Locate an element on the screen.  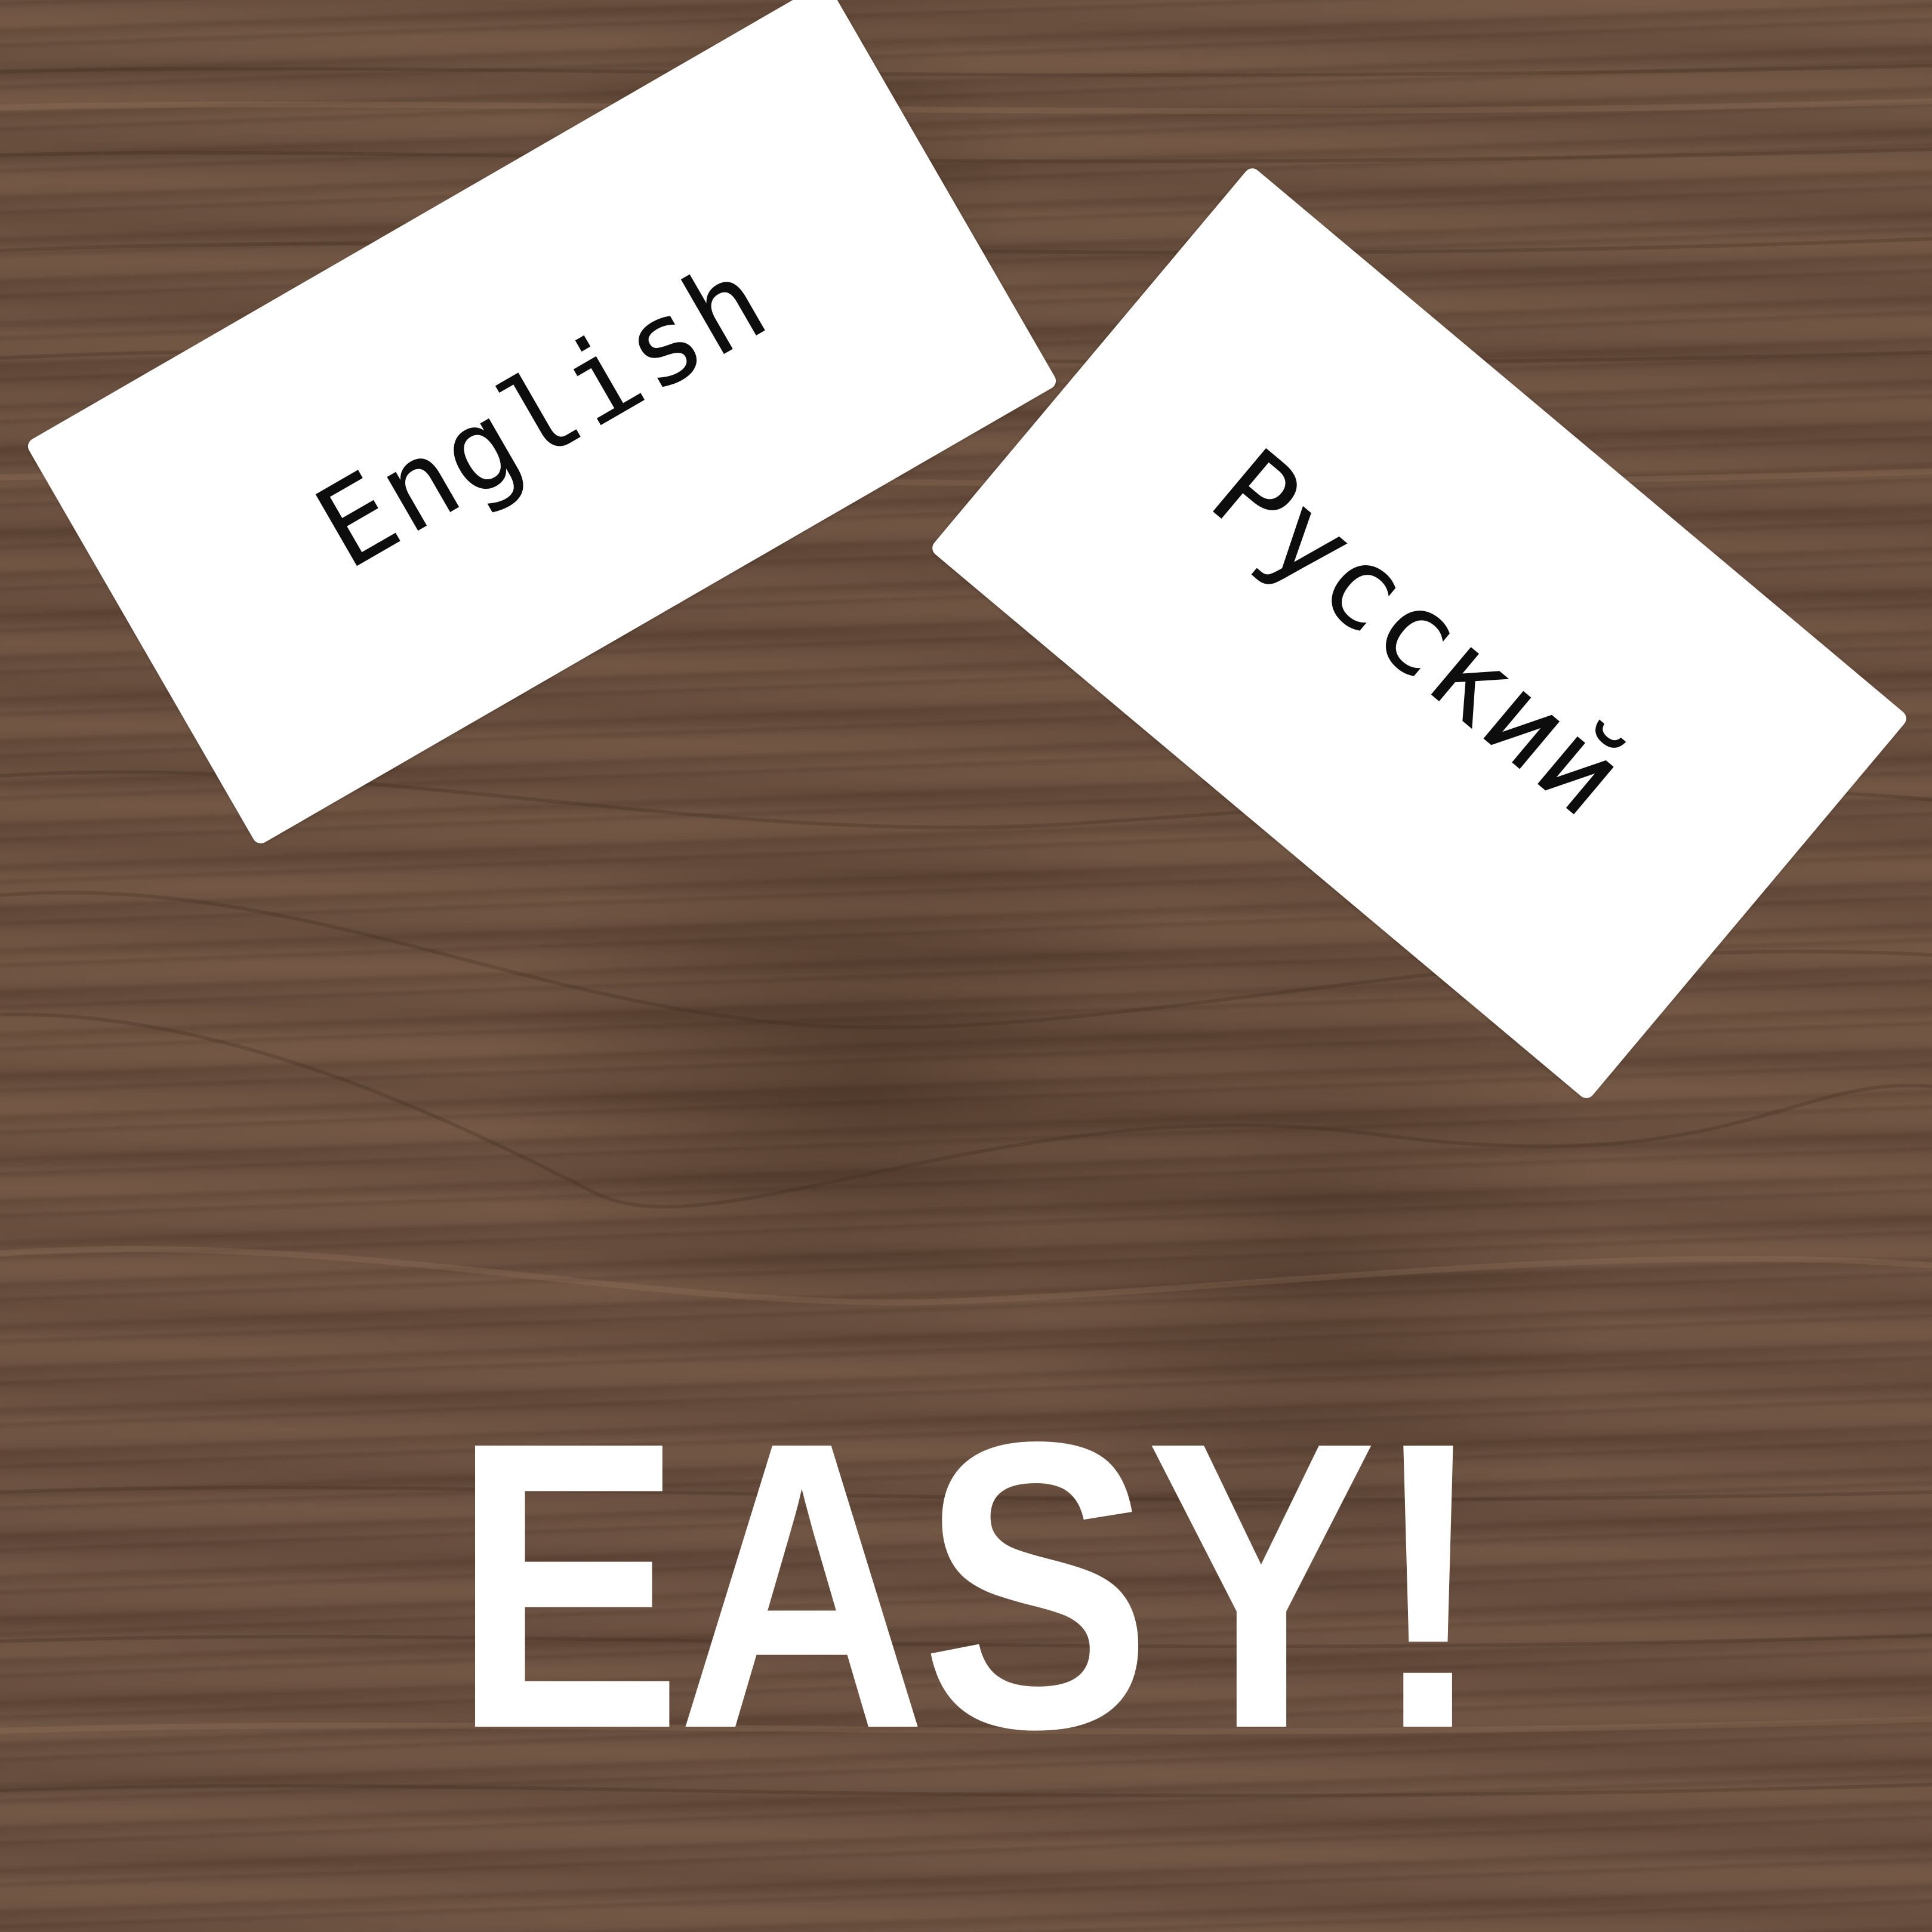
english-card-label: English is located at coordinates (542, 413).